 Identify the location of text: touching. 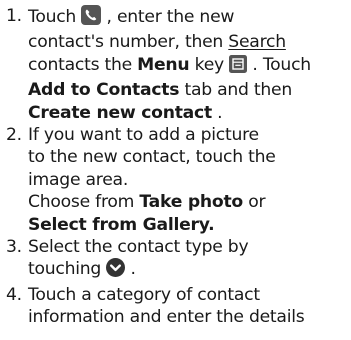
(67, 269).